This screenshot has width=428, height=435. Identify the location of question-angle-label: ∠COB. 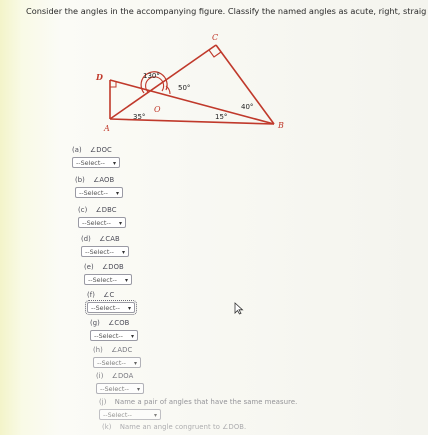
(119, 323).